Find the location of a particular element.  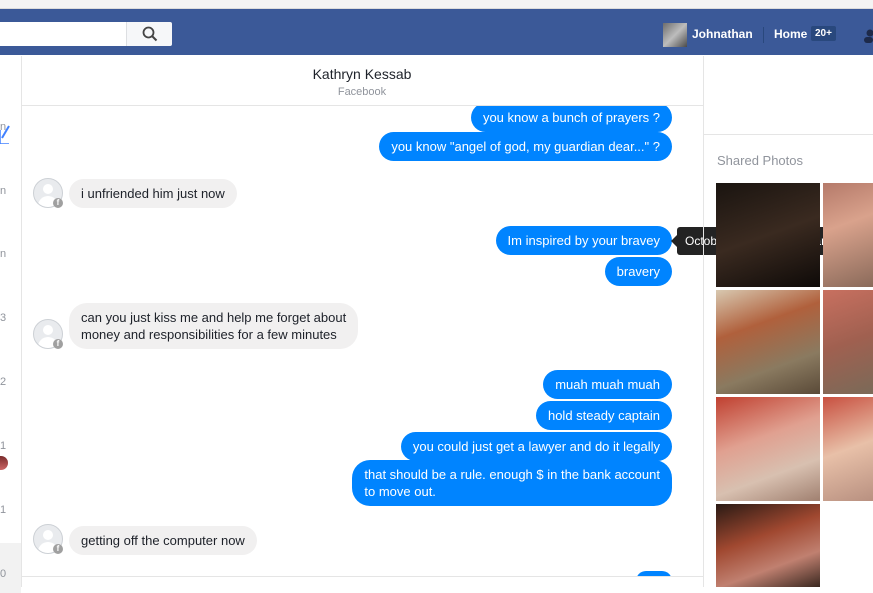

conversation-title: Kathryn Kessab is located at coordinates (362, 74).